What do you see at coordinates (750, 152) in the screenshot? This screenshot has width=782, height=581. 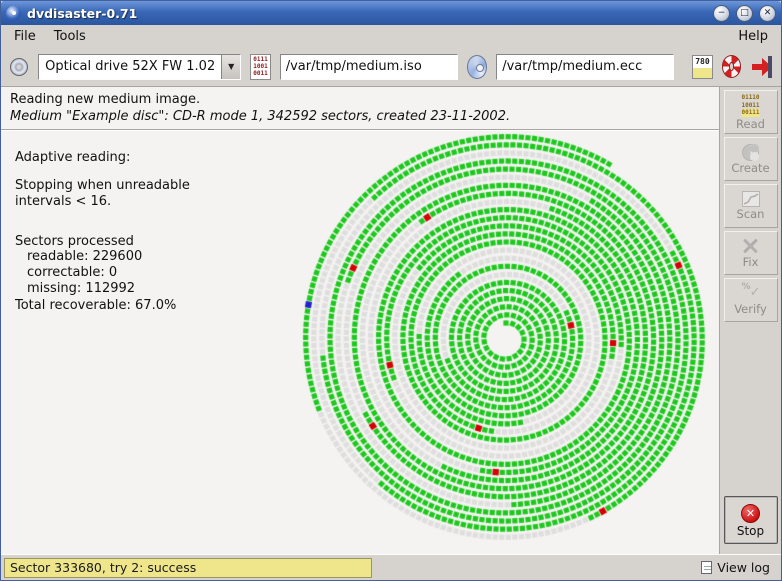 I see `create-ecc-icon` at bounding box center [750, 152].